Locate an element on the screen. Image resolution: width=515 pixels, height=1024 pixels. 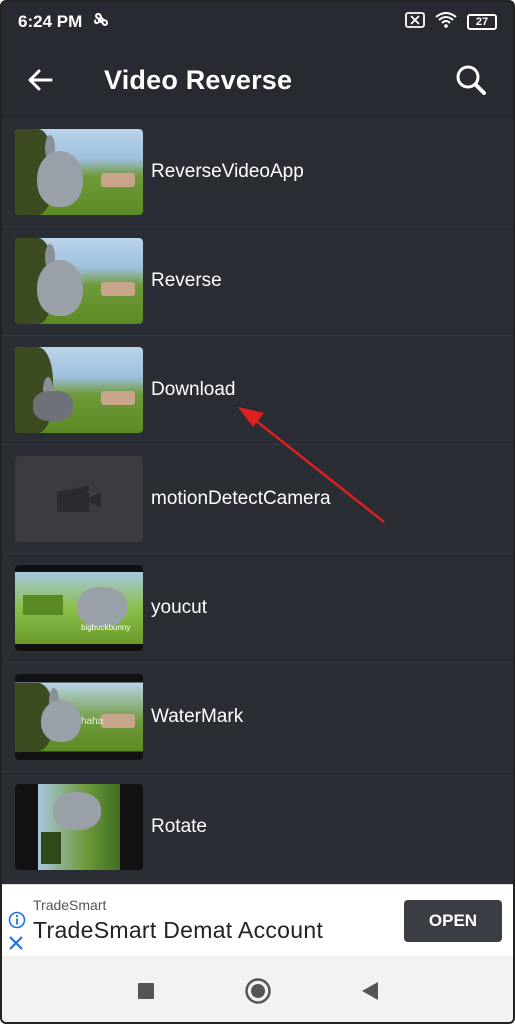
folder-item: ReverseVideoApp is located at coordinates (257, 172).